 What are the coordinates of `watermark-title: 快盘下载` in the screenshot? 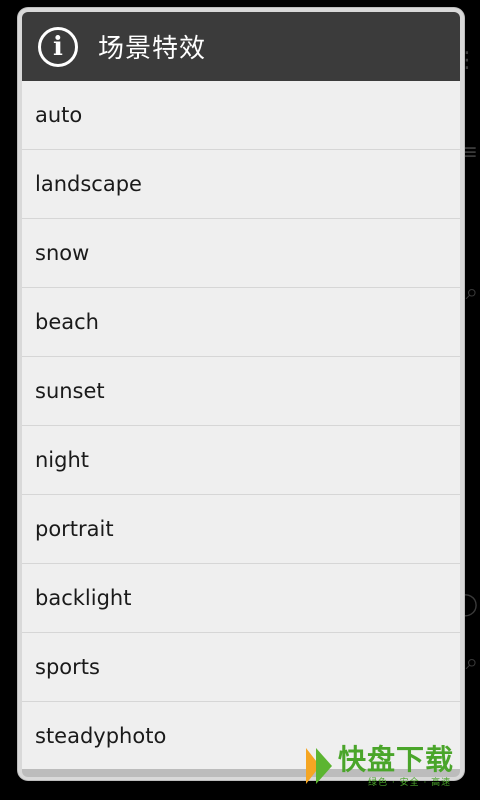 It's located at (396, 759).